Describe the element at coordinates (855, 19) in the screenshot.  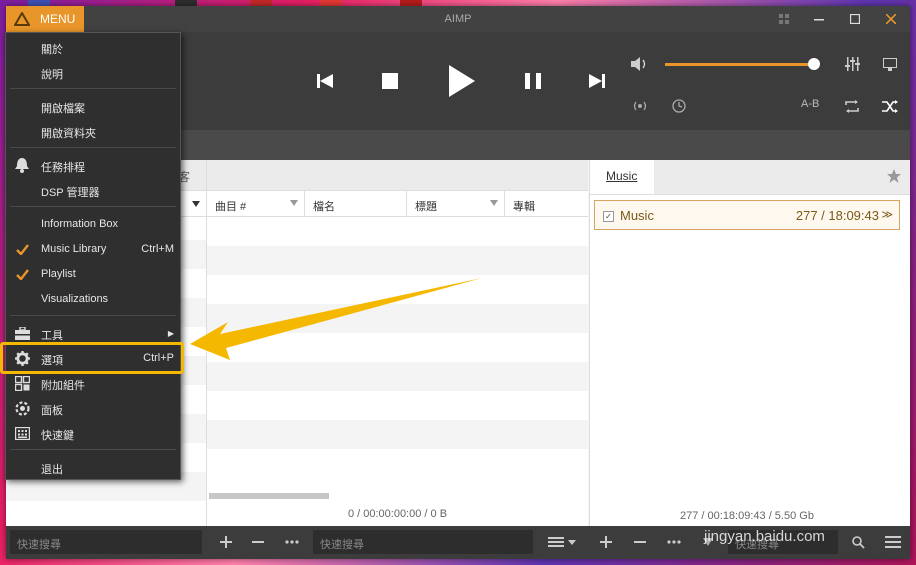
I see `maximize-button` at that location.